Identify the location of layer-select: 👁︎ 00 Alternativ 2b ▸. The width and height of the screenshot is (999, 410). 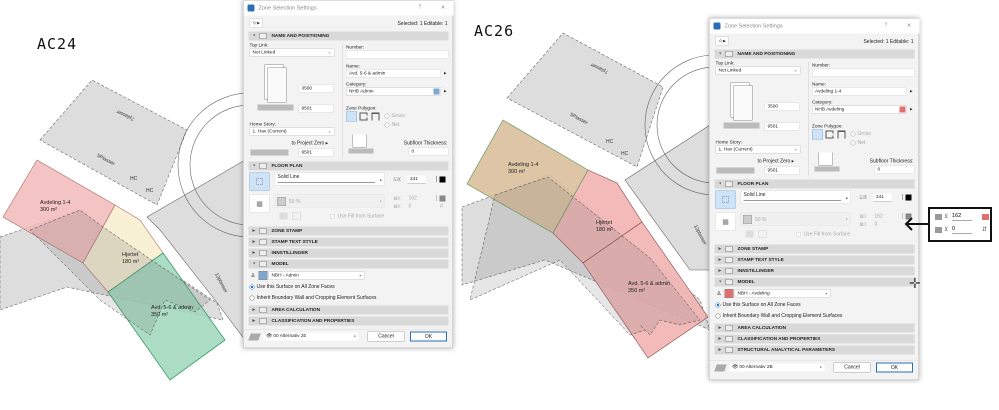
(311, 336).